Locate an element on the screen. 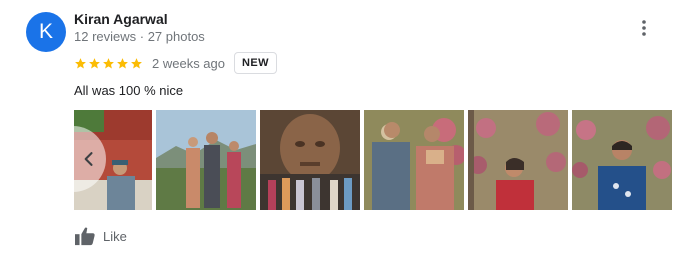 The width and height of the screenshot is (693, 261). more-options-button is located at coordinates (644, 28).